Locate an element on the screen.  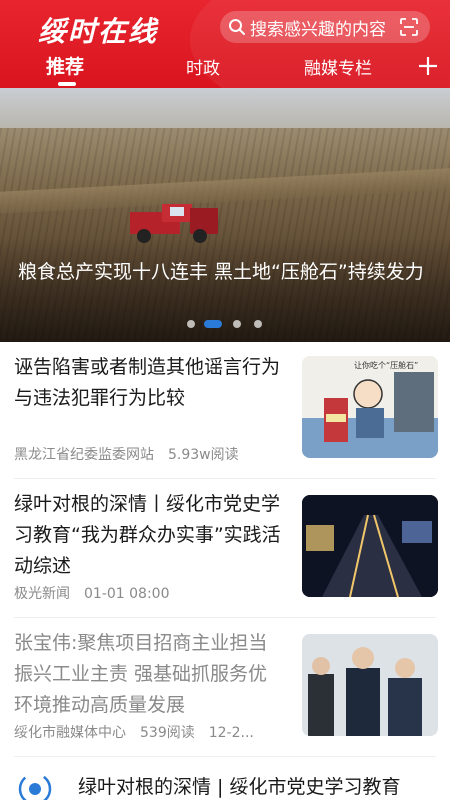
scan-icon is located at coordinates (409, 27).